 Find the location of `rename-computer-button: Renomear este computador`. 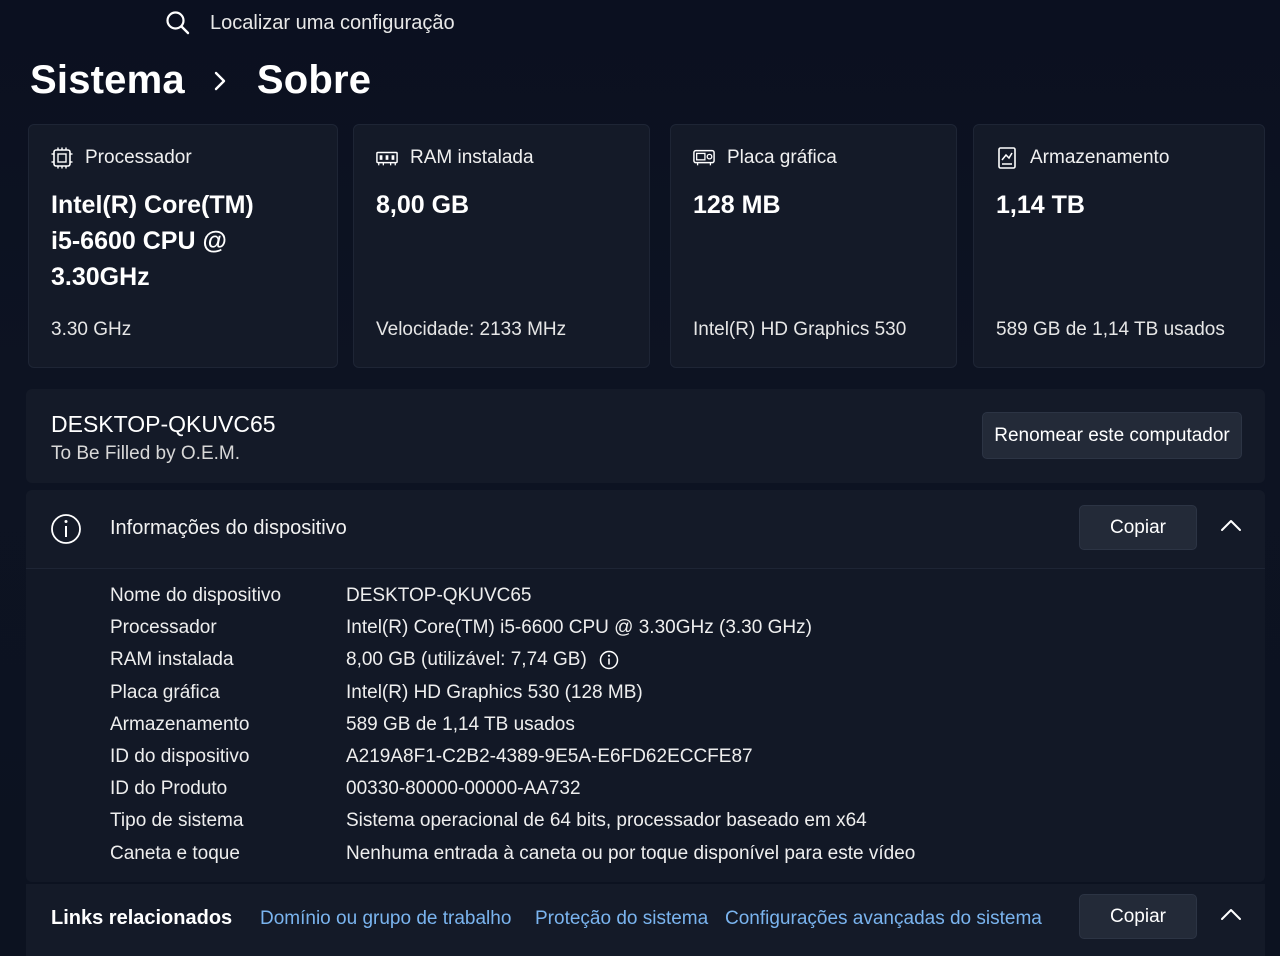

rename-computer-button: Renomear este computador is located at coordinates (1112, 435).